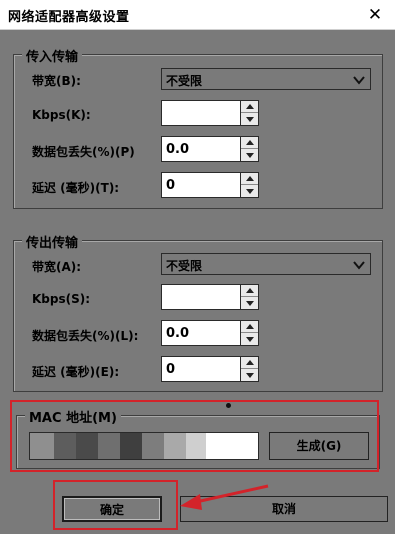 The width and height of the screenshot is (395, 534). I want to click on mac-highlight-box, so click(194, 436).